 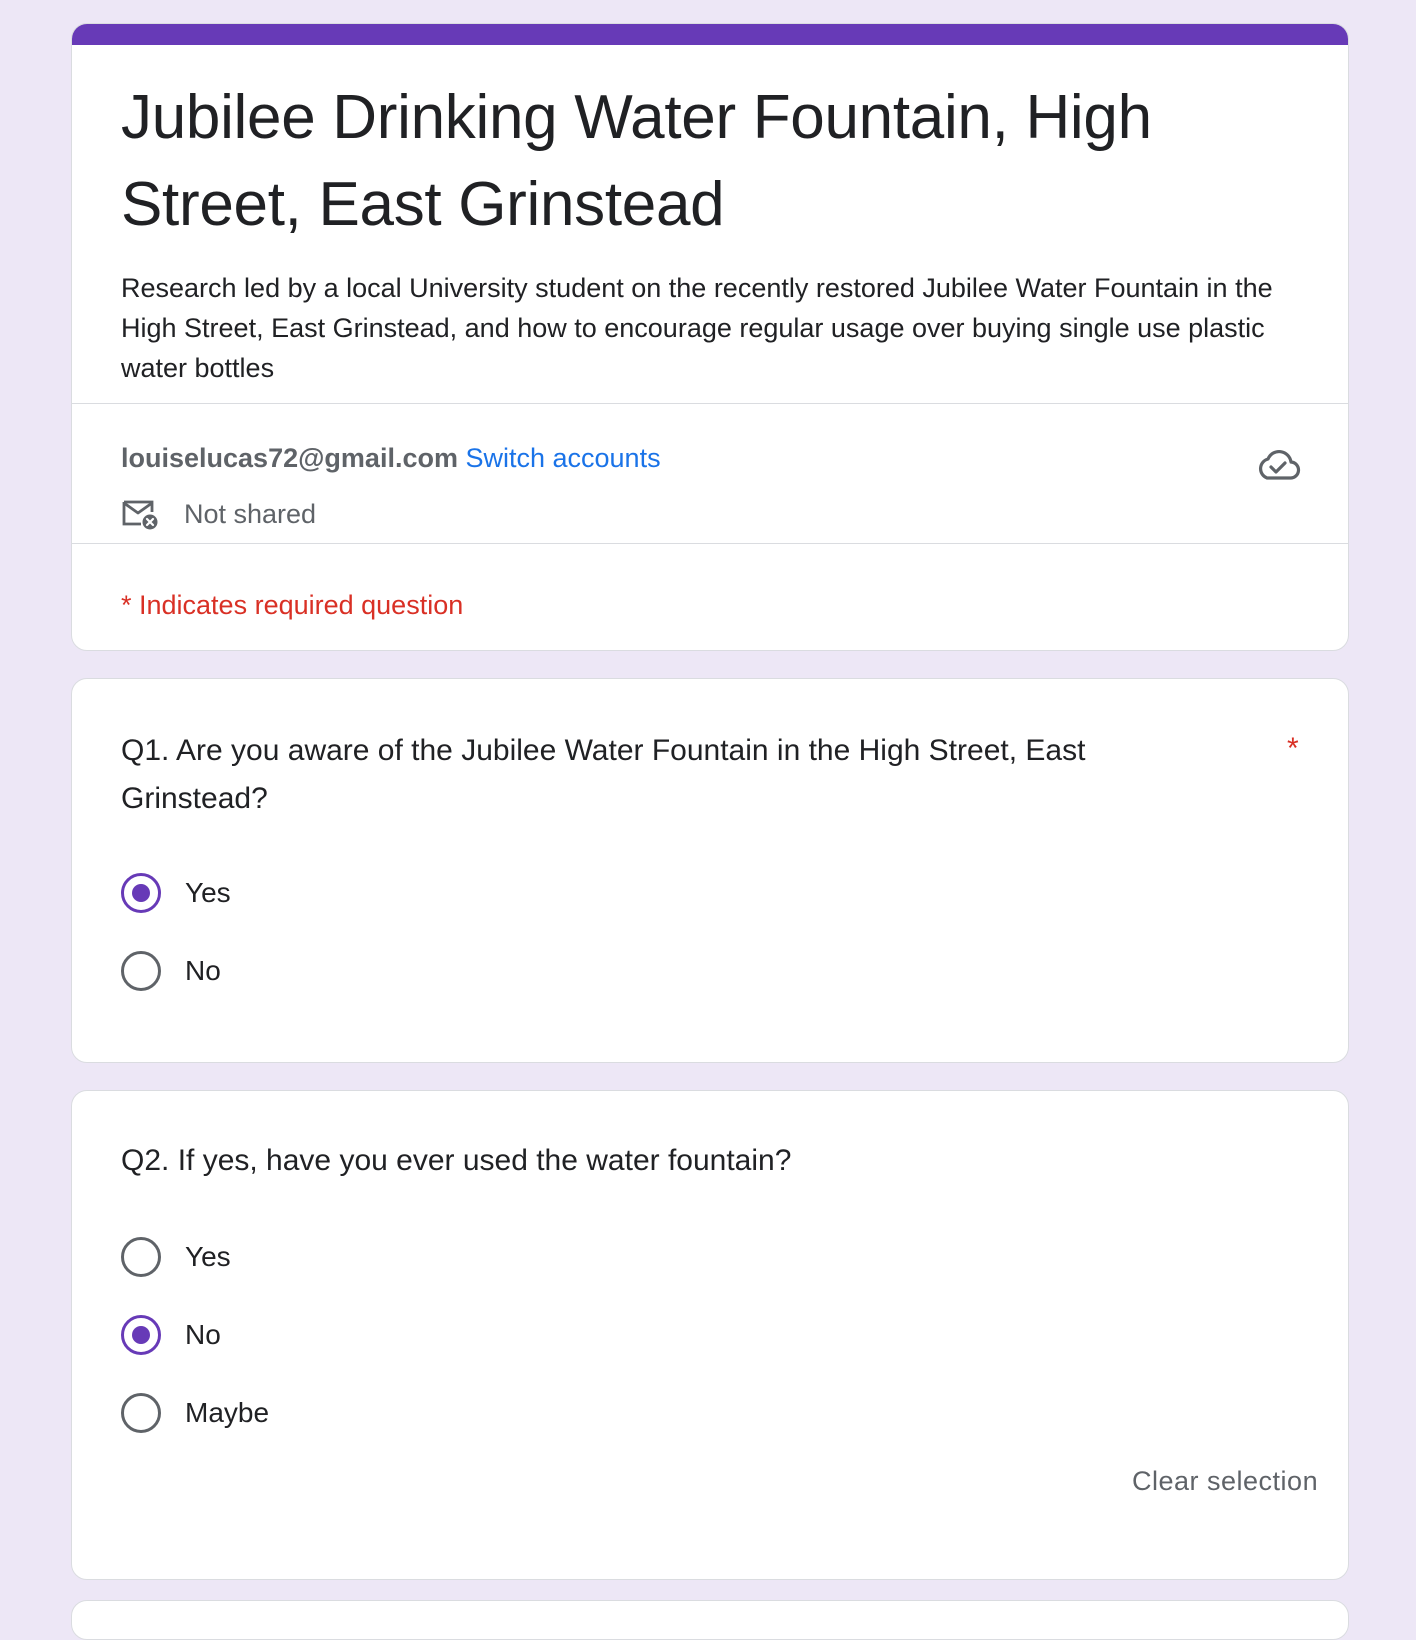 I want to click on account-row: louiselucas72@gmail.com Switch accounts, so click(x=391, y=458).